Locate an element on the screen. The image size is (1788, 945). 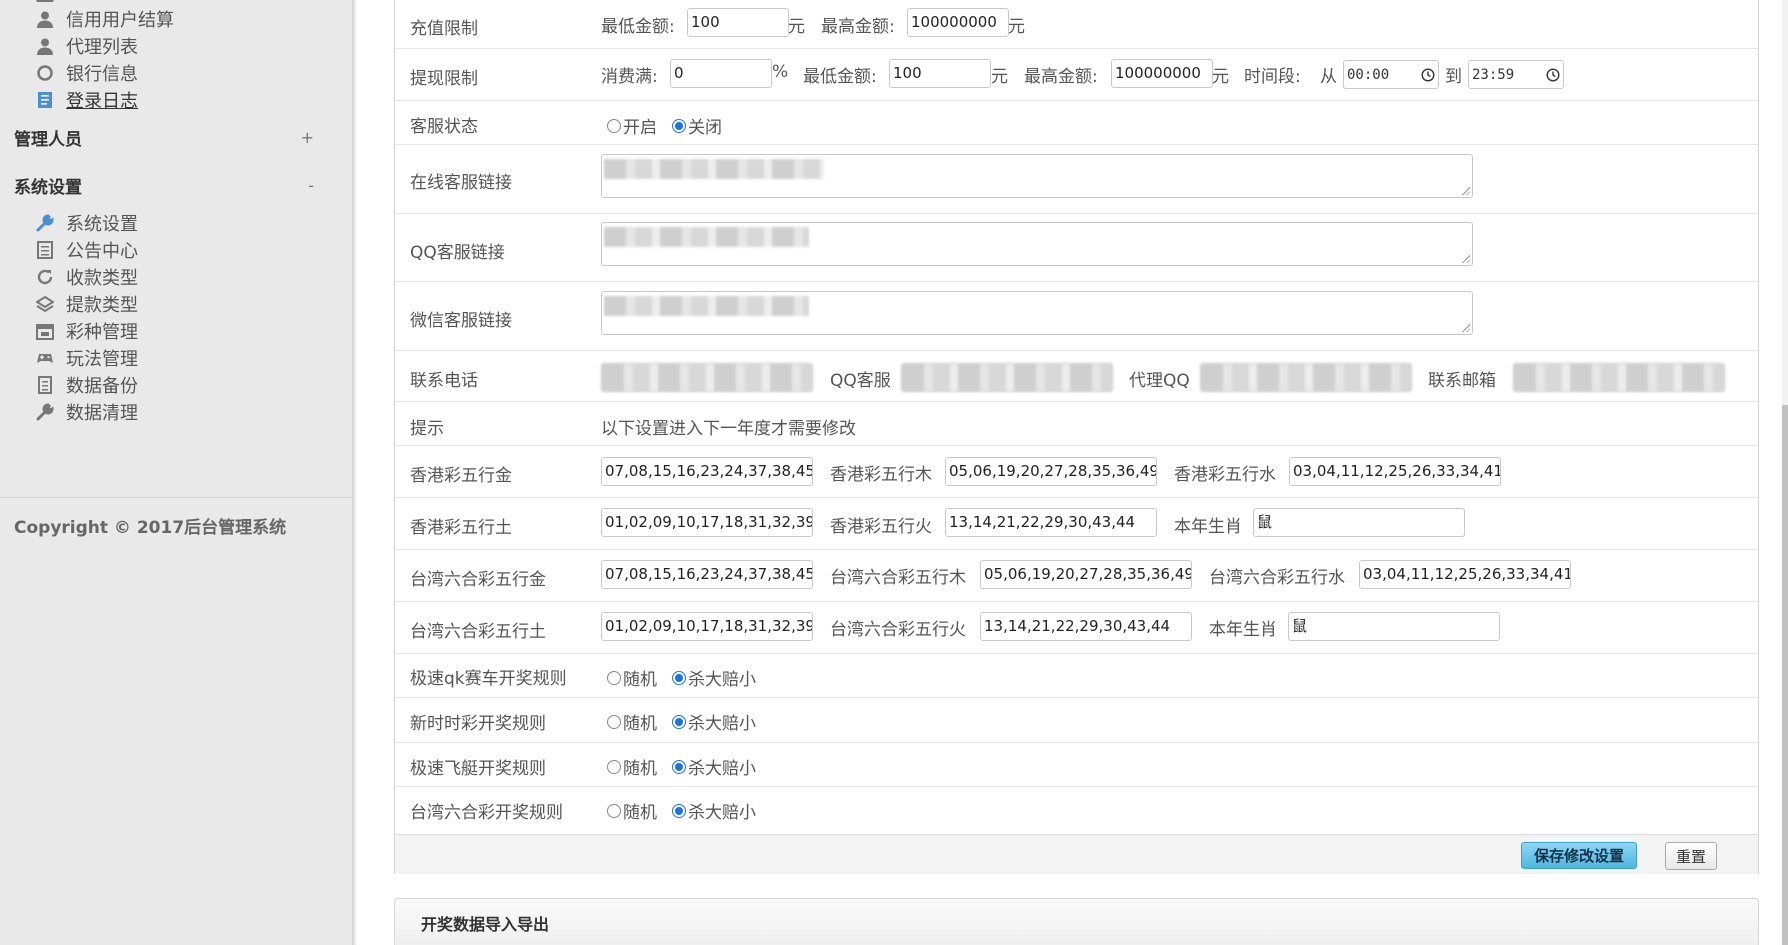
tw-fire-label: 台湾六合彩五行火 is located at coordinates (898, 630).